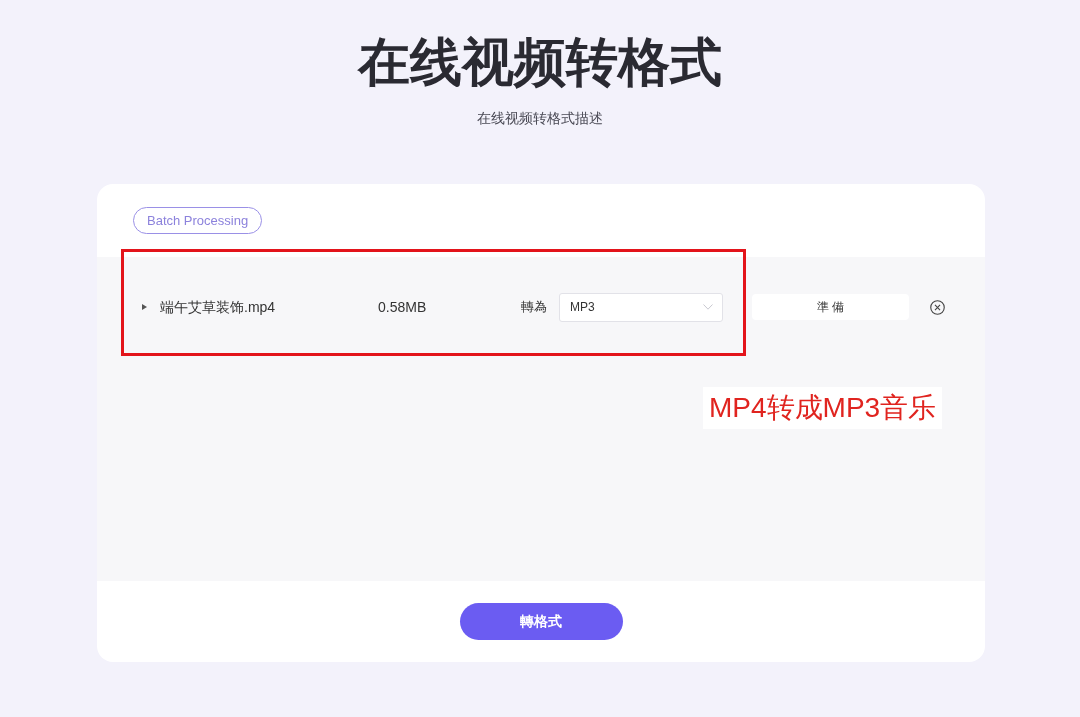  I want to click on file-size: 0.58MB, so click(403, 307).